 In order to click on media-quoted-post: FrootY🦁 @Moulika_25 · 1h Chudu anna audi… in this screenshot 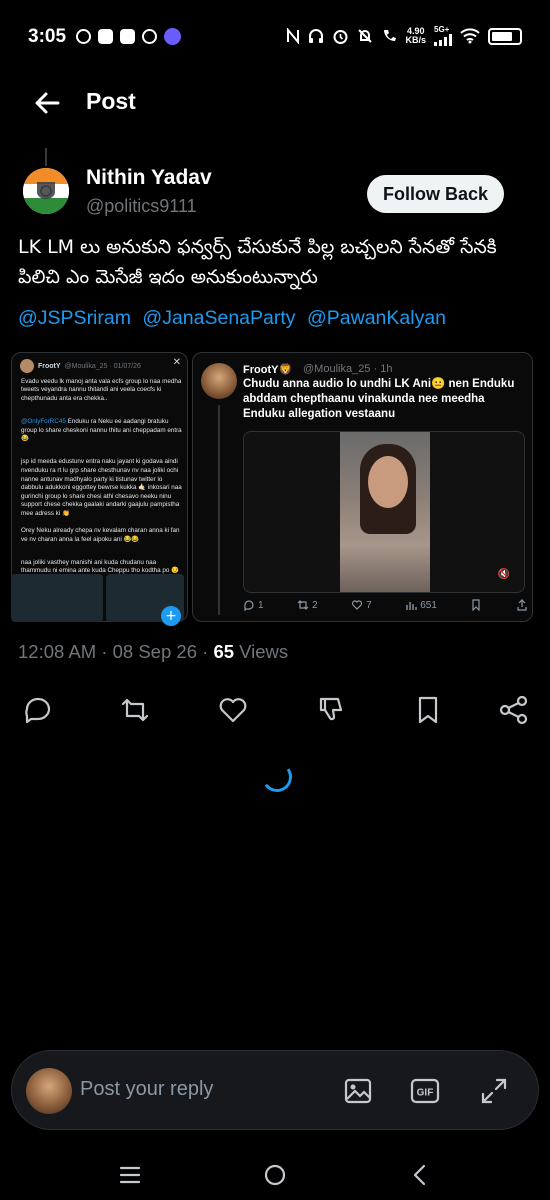, I will do `click(362, 487)`.